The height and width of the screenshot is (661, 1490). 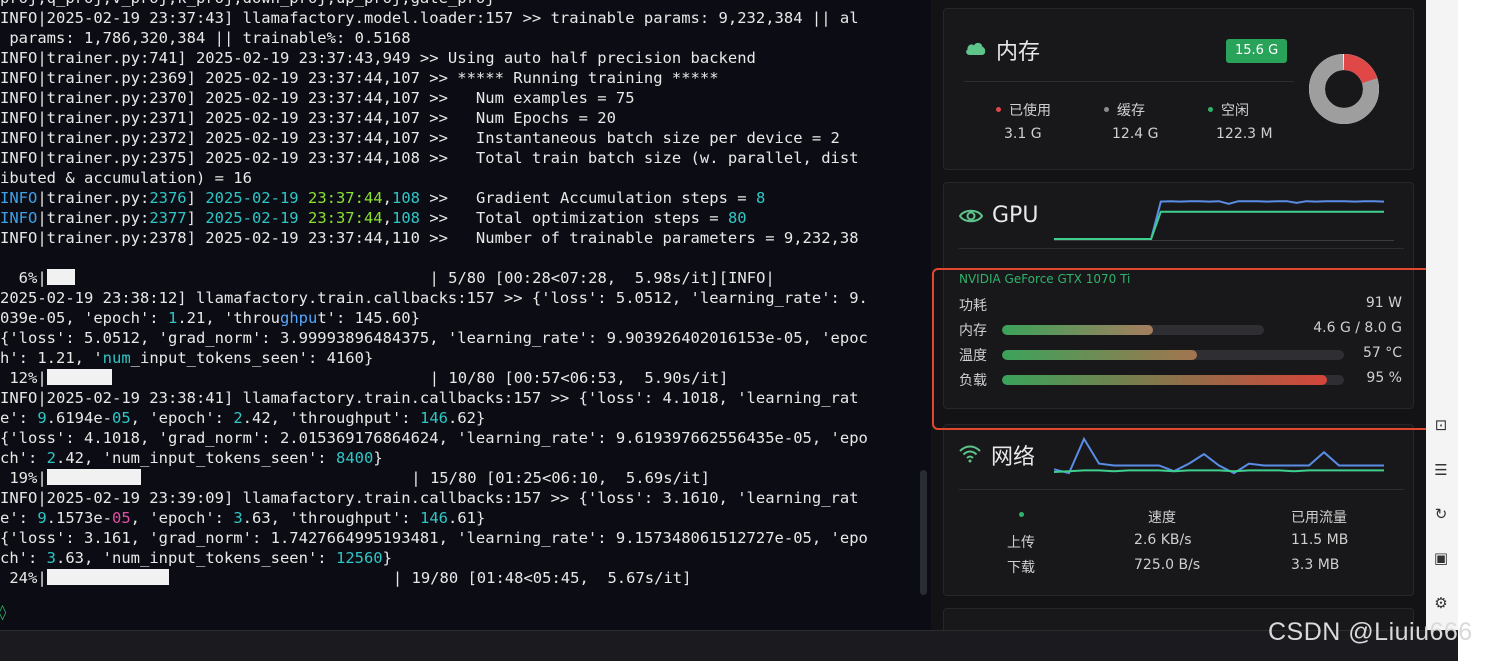 I want to click on network-row-label: 下载, so click(x=1021, y=568).